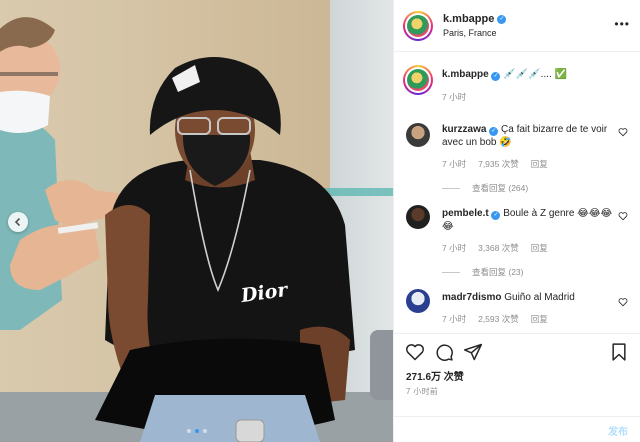 The image size is (640, 442). I want to click on comment-likes: 7,935 次赞, so click(498, 164).